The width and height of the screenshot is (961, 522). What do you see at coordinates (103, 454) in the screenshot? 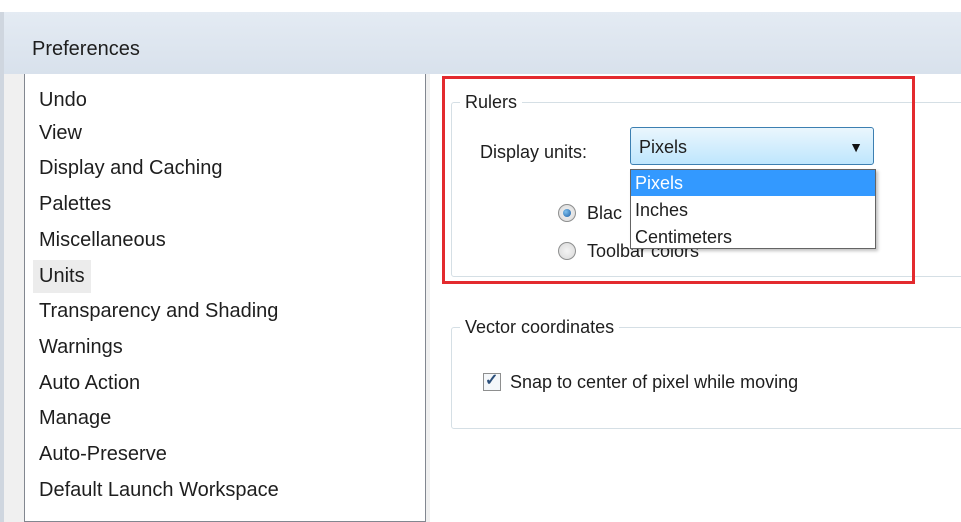
I see `sidebar-item-auto-preserve: Auto-Preserve` at bounding box center [103, 454].